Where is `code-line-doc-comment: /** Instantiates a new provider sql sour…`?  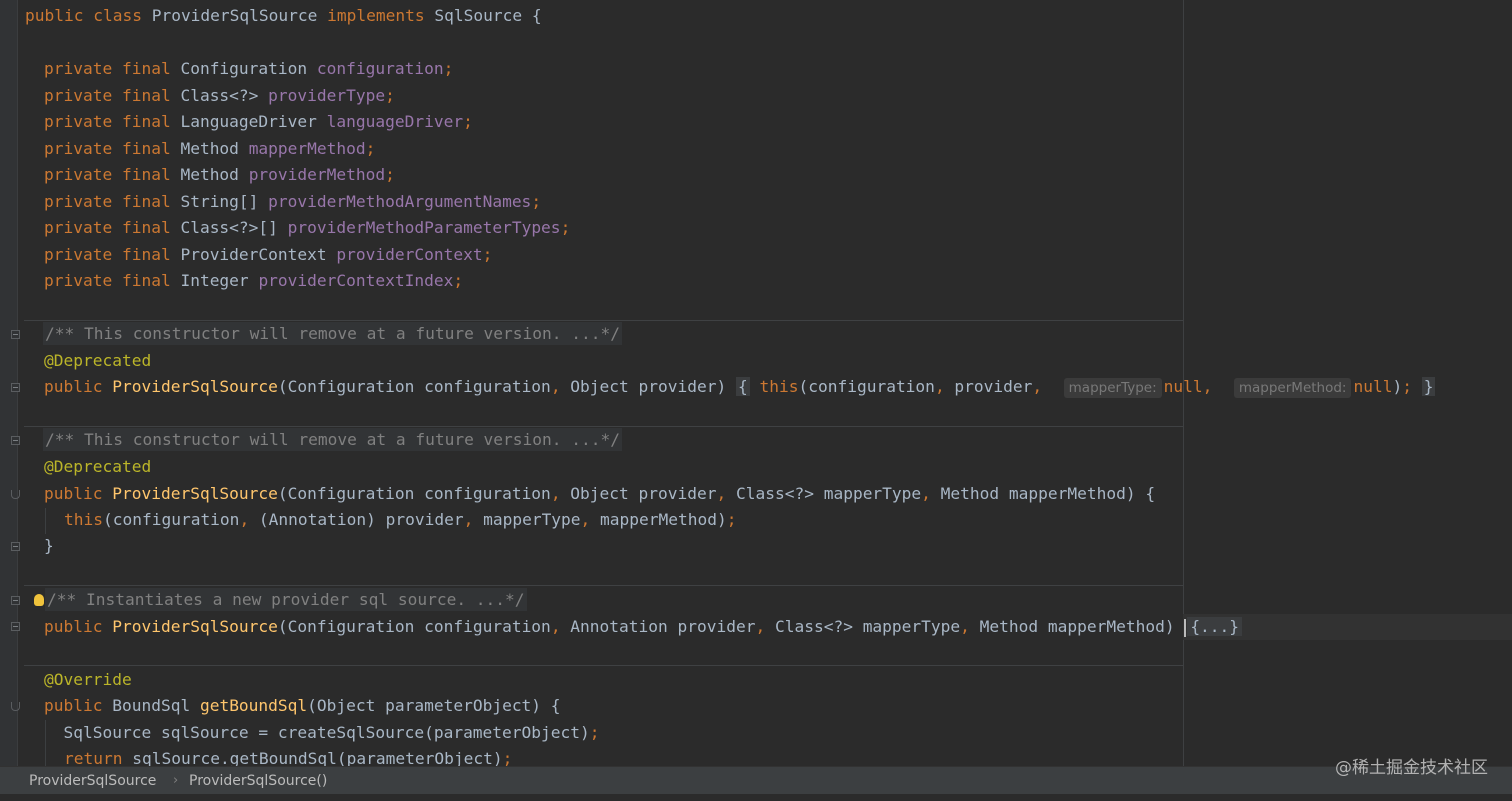
code-line-doc-comment: /** Instantiates a new provider sql sour… is located at coordinates (280, 600).